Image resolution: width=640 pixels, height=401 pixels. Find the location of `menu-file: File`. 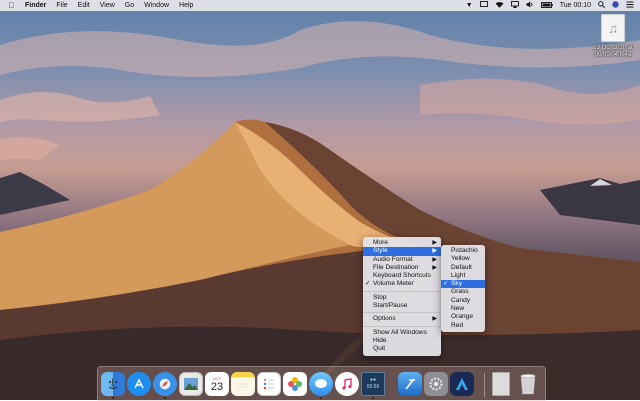

menu-file: File is located at coordinates (61, 5).